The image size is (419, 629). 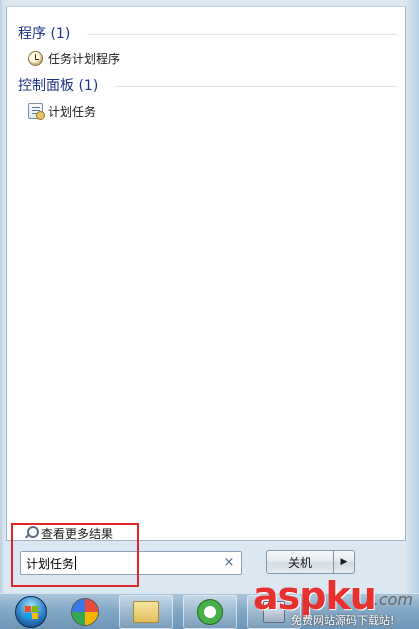 I want to click on search-icon, so click(x=31, y=533).